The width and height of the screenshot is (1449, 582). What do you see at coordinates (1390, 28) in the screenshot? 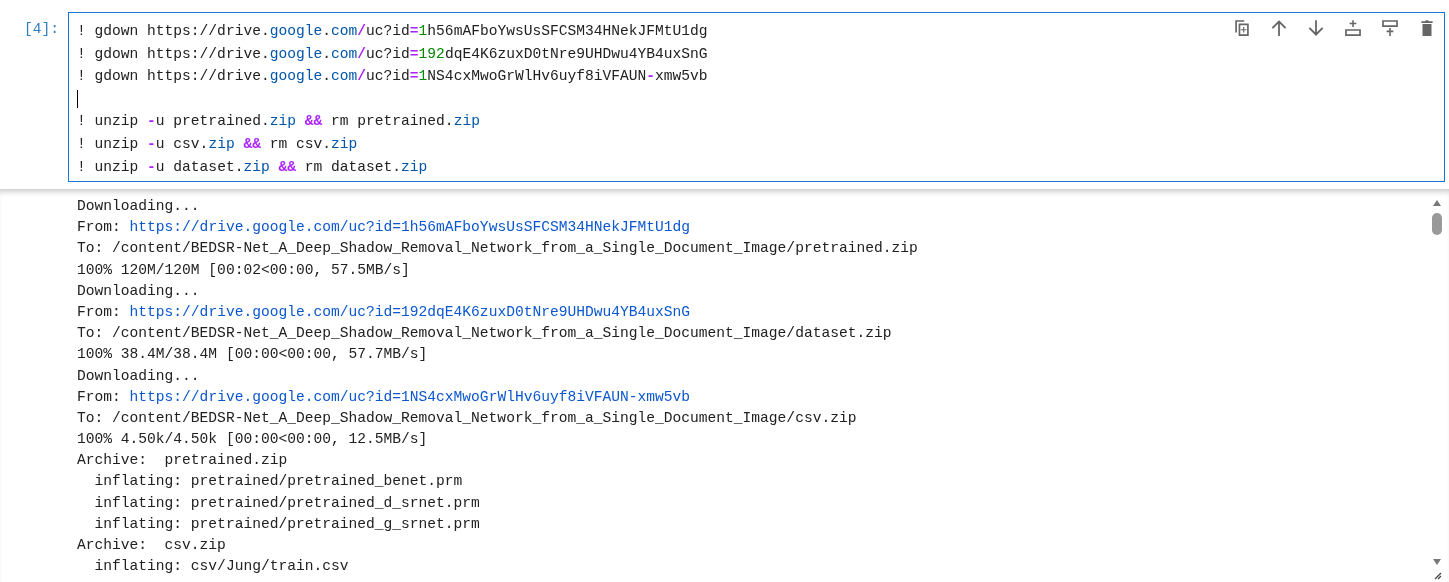
I see `insert-below-icon` at bounding box center [1390, 28].